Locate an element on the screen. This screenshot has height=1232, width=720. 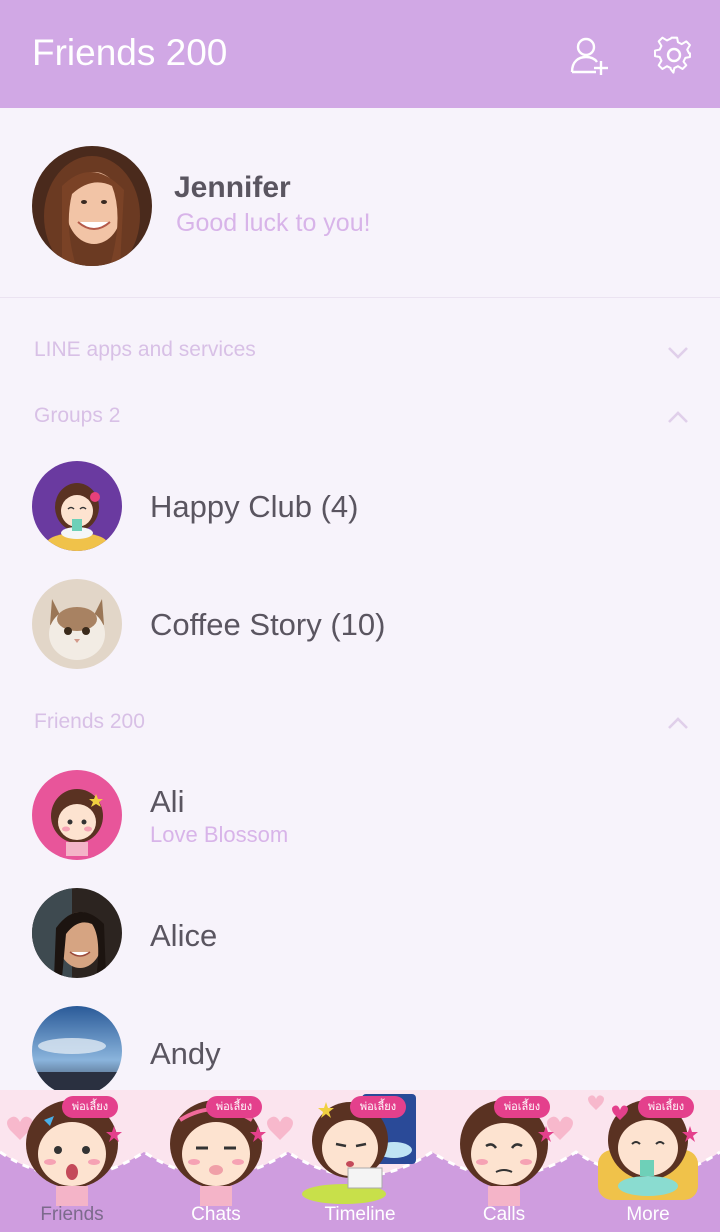
add-friend-button is located at coordinates (589, 55).